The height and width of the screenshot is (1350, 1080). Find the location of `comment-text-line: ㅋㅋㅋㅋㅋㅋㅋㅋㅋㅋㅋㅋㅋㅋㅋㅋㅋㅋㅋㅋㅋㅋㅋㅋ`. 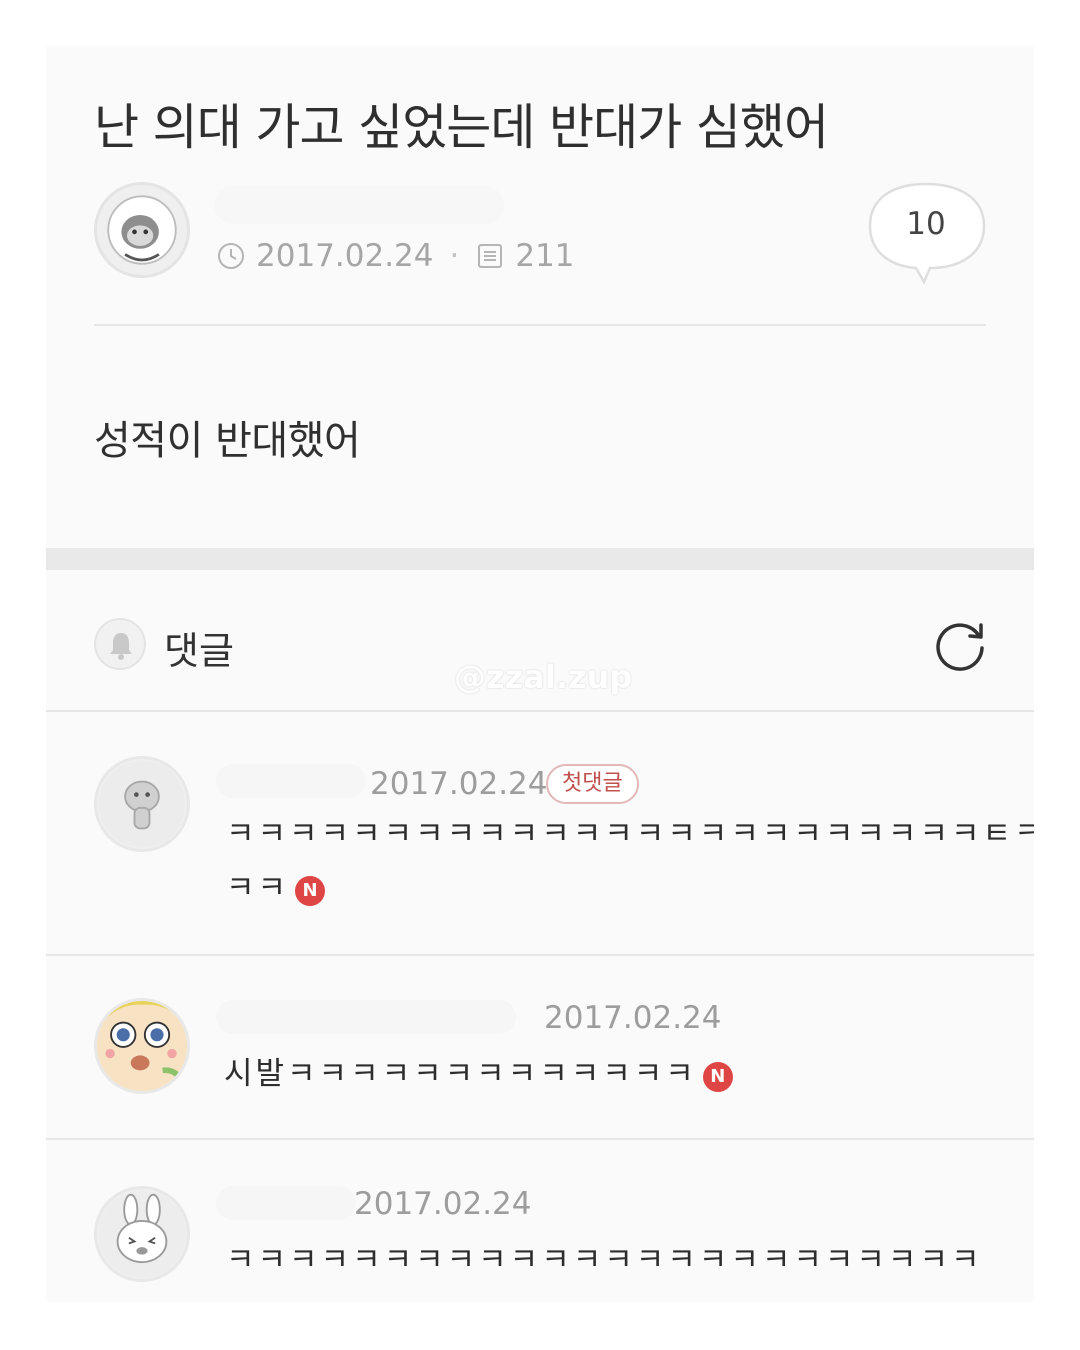

comment-text-line: ㅋㅋㅋㅋㅋㅋㅋㅋㅋㅋㅋㅋㅋㅋㅋㅋㅋㅋㅋㅋㅋㅋㅋㅋ is located at coordinates (604, 1260).